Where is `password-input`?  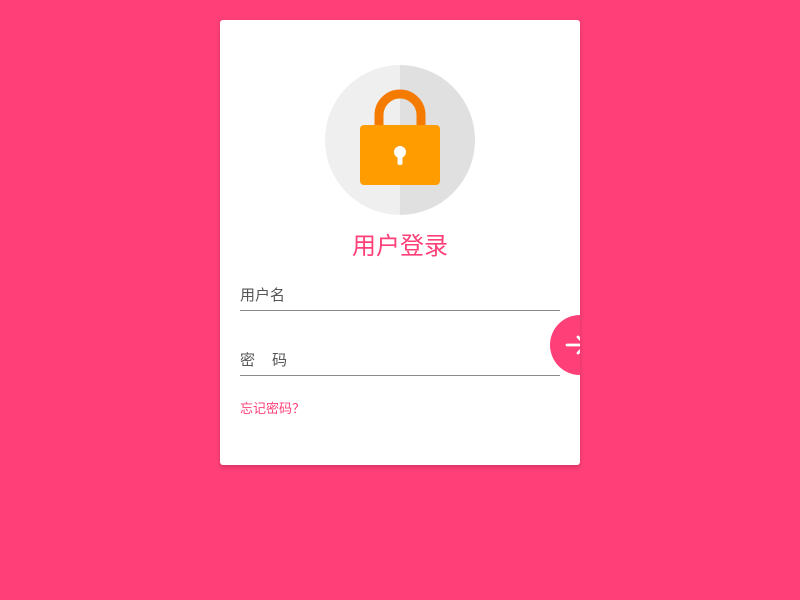
password-input is located at coordinates (400, 360).